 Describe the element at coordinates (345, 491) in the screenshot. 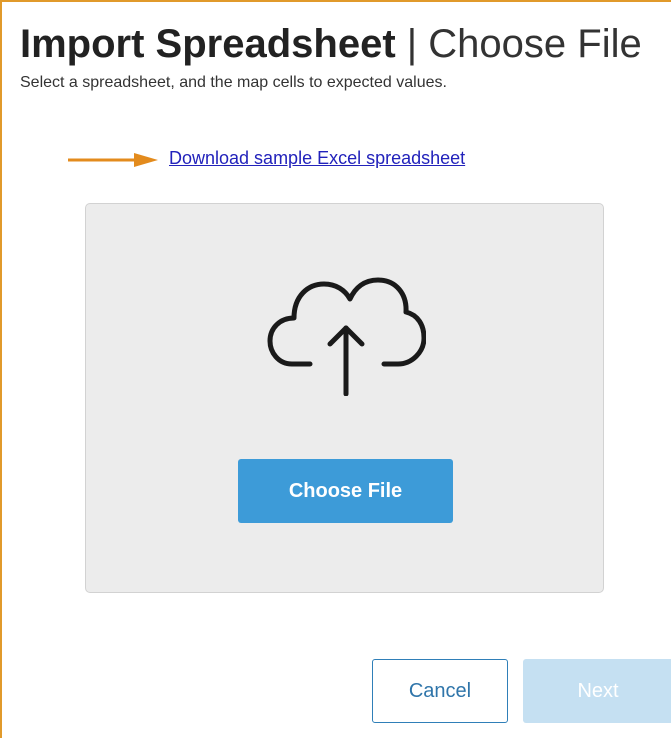

I see `choose-file-button: Choose File` at that location.